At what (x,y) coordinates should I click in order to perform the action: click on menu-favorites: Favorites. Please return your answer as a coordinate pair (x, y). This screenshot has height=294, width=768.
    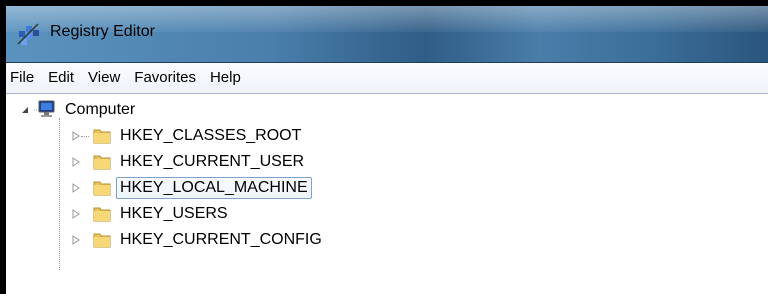
    Looking at the image, I should click on (165, 78).